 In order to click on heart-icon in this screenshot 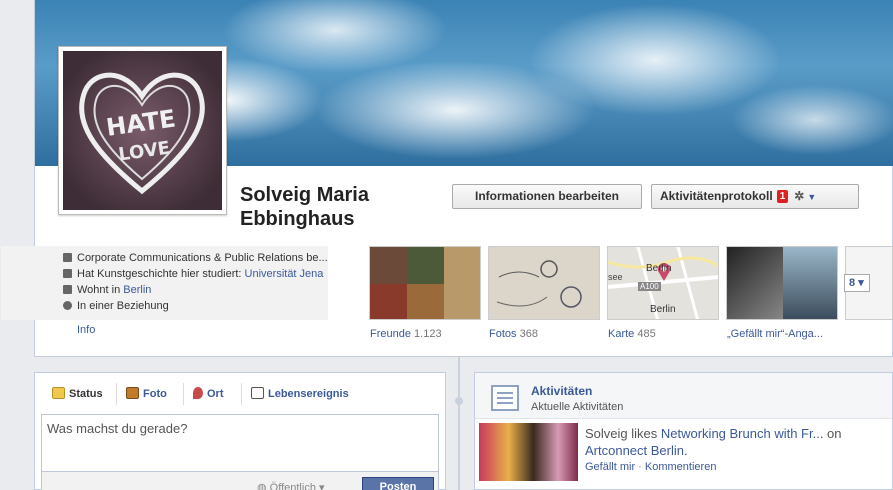, I will do `click(67, 305)`.